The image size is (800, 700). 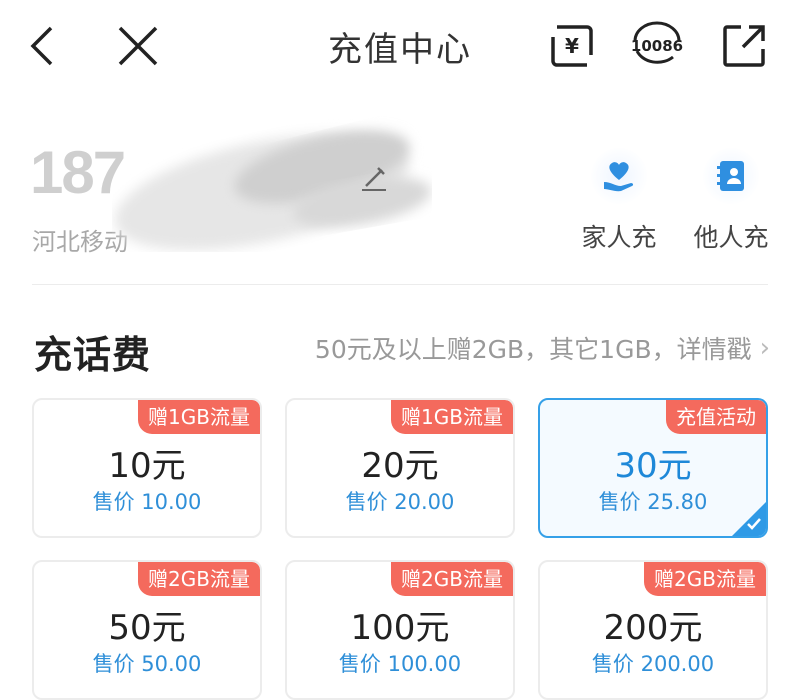 I want to click on bill-button: ¥, so click(x=572, y=46).